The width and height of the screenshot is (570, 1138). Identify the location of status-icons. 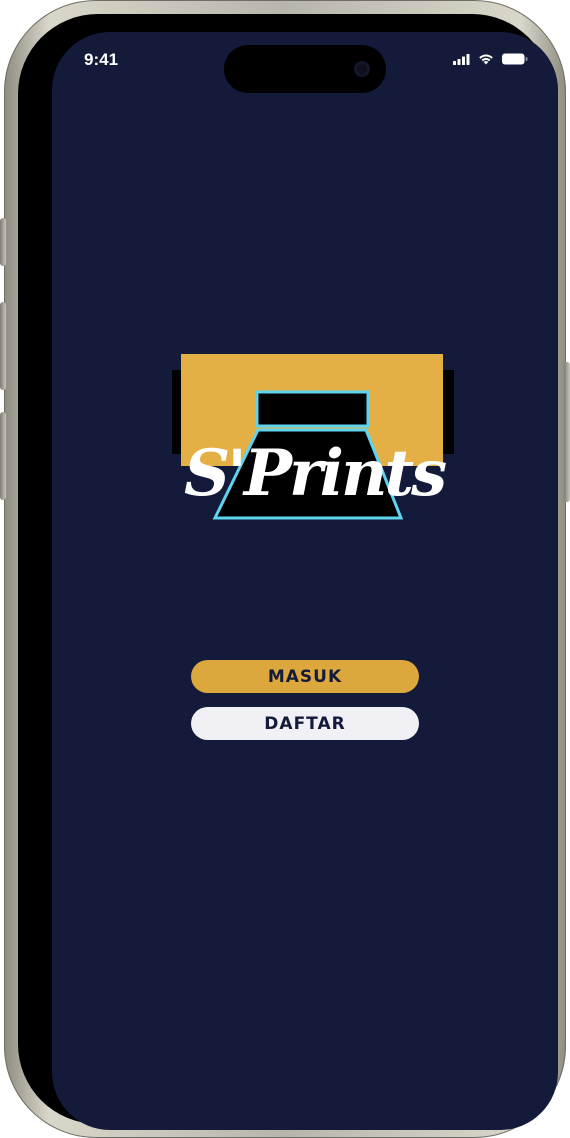
(490, 59).